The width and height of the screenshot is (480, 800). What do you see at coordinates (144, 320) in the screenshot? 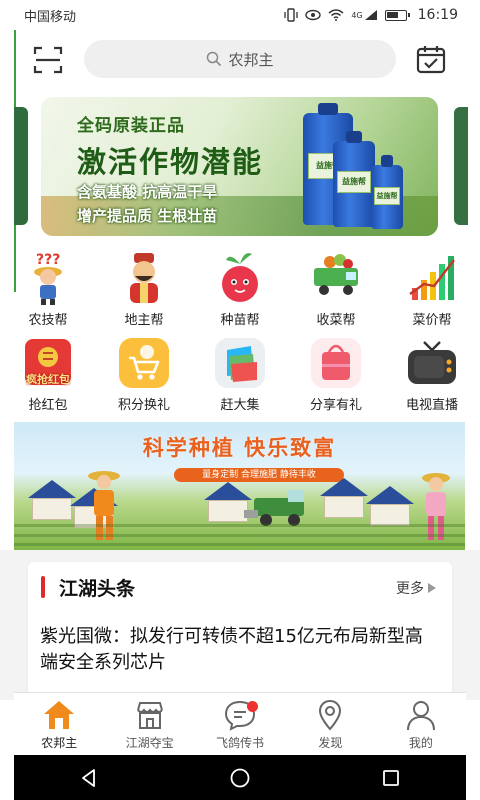
I see `grid-label: 地主帮` at bounding box center [144, 320].